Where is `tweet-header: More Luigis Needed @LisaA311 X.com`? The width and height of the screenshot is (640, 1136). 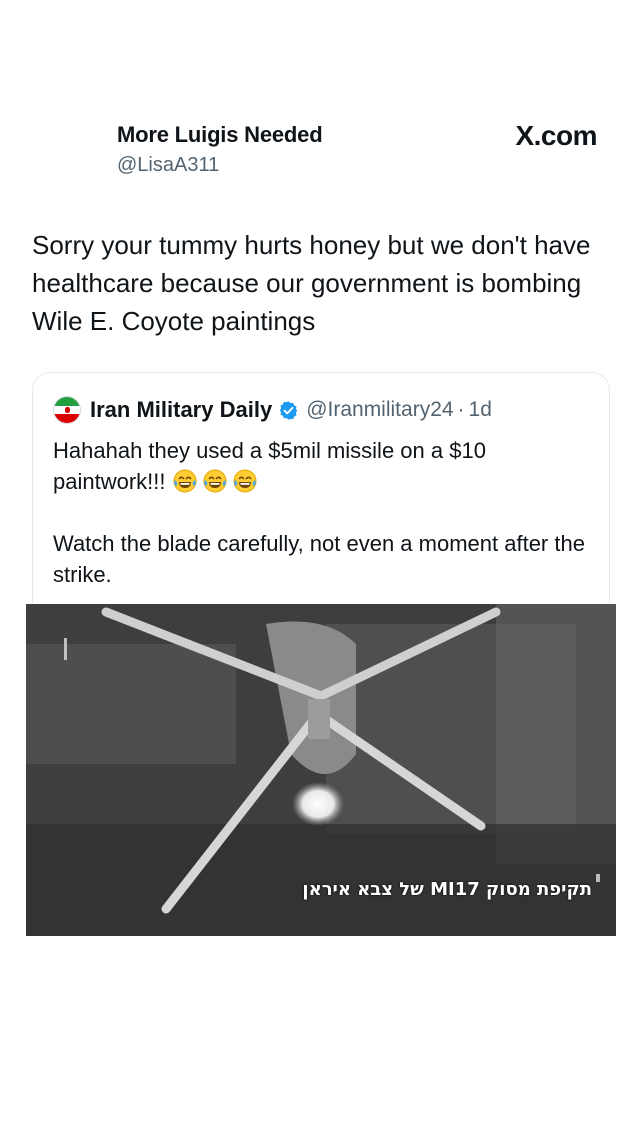 tweet-header: More Luigis Needed @LisaA311 X.com is located at coordinates (357, 153).